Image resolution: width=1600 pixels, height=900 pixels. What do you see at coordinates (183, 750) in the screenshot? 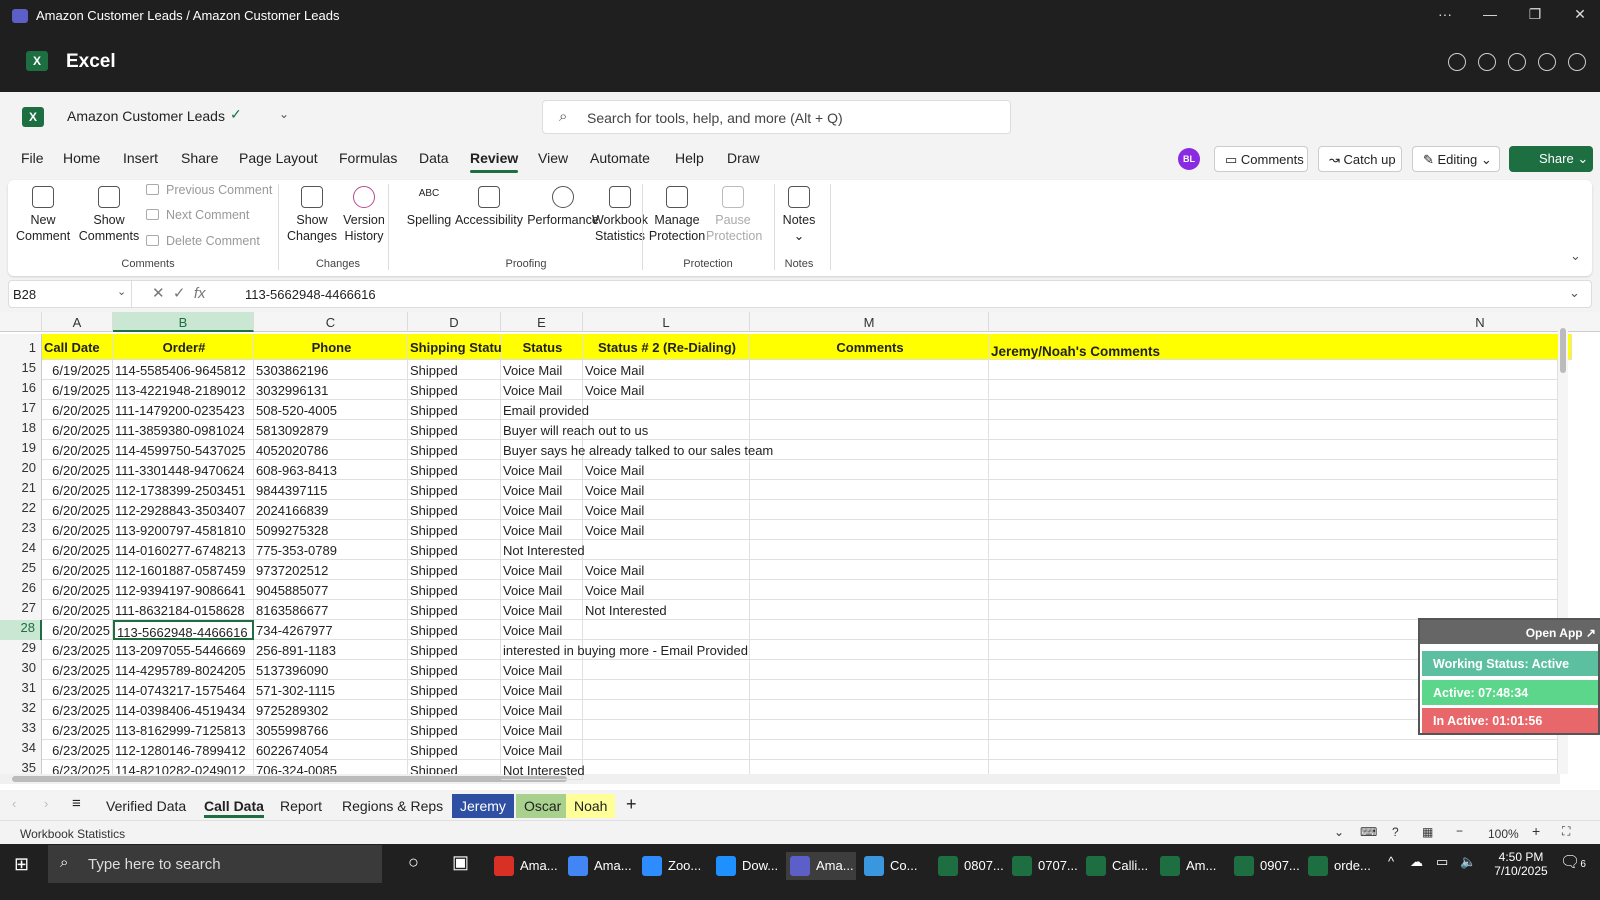
I see `cell-b: 112-1280146-7899412` at bounding box center [183, 750].